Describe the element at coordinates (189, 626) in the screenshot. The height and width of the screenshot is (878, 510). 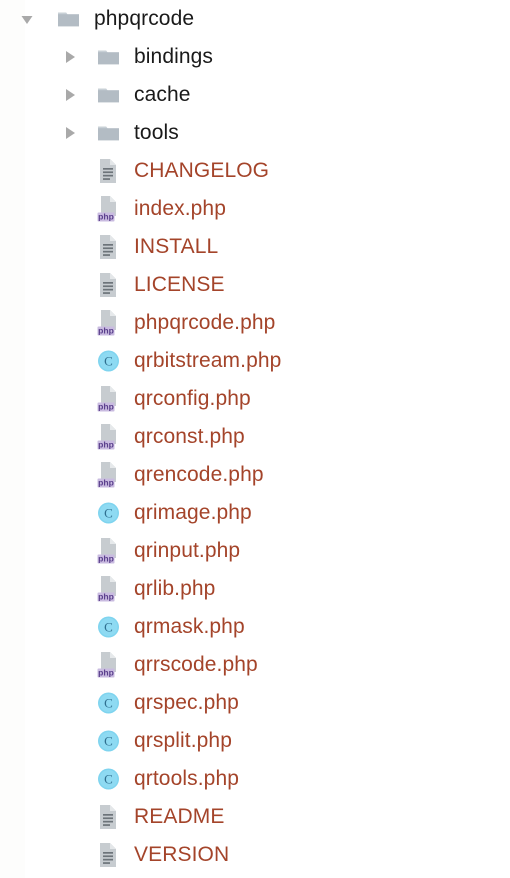
I see `file-name-label: qrmask.php` at that location.